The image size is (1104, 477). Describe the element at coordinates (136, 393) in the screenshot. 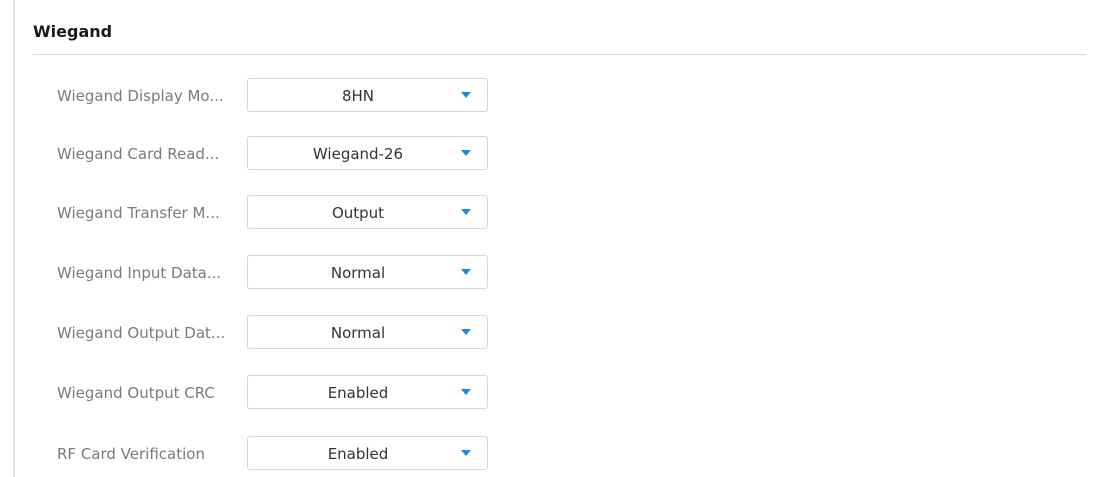

I see `setting-label: Wiegand Output CRC` at that location.